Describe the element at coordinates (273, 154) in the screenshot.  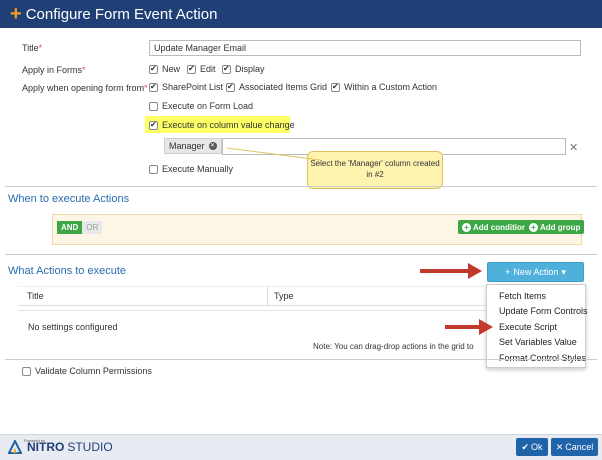
I see `callout-pointer` at that location.